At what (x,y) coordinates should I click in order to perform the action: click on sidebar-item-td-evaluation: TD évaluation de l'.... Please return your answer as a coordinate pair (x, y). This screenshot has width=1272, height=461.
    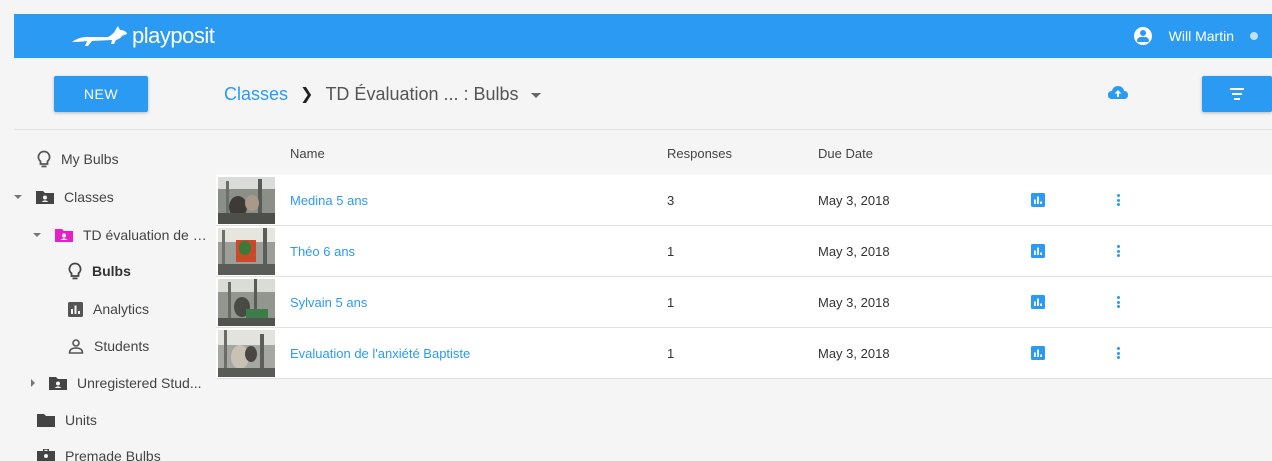
    Looking at the image, I should click on (120, 235).